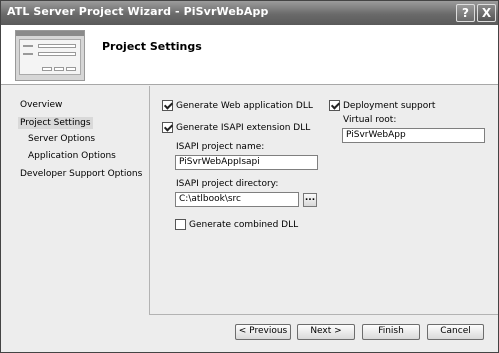 The height and width of the screenshot is (353, 499). Describe the element at coordinates (455, 332) in the screenshot. I see `cancel-button: Cancel` at that location.